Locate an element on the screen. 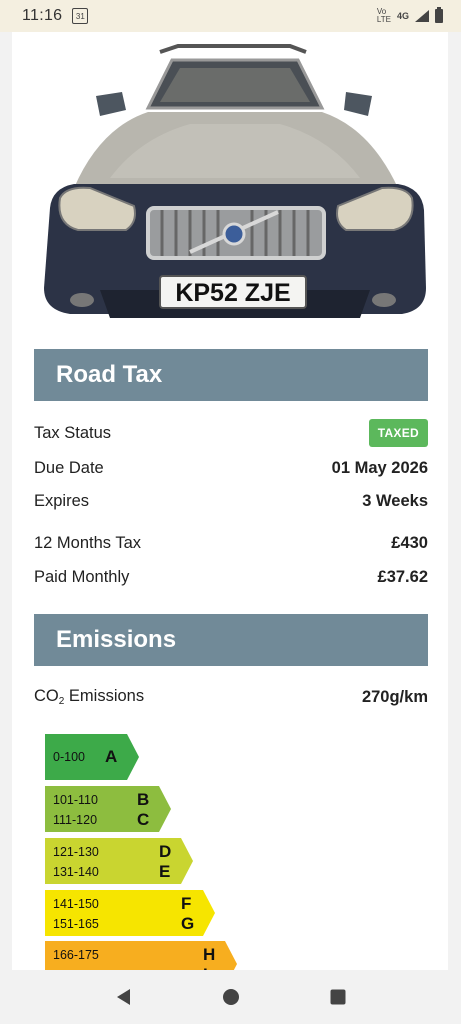  status-indicators: Vo LTE 4G is located at coordinates (410, 15).